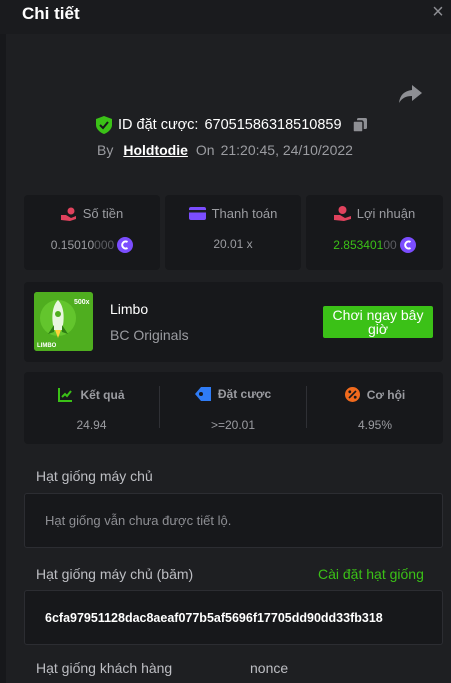 The height and width of the screenshot is (683, 451). I want to click on payout-label: Thanh toán, so click(244, 213).